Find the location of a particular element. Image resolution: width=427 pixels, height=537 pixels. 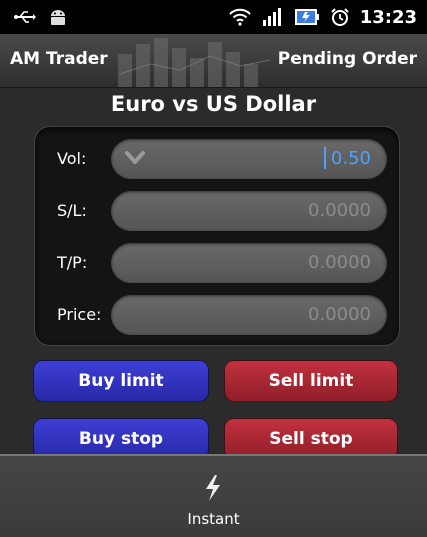

signal-icon is located at coordinates (273, 17).